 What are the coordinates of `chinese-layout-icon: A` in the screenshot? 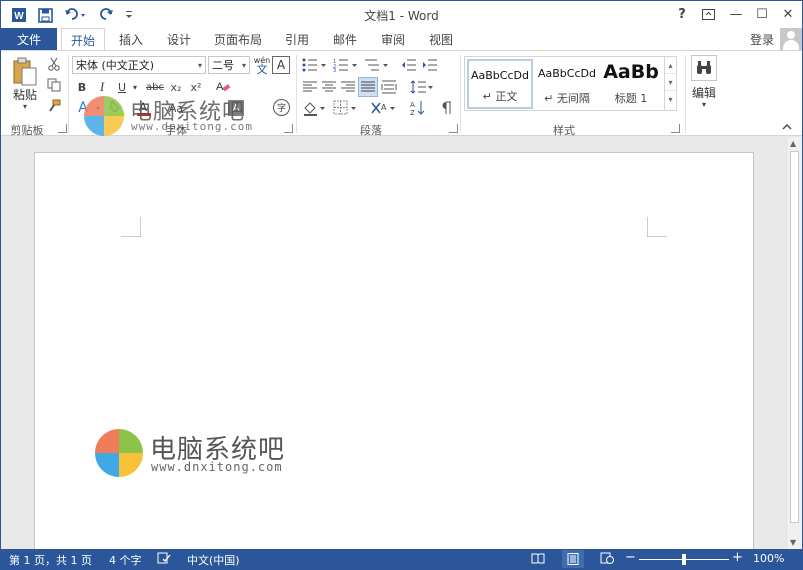 It's located at (383, 108).